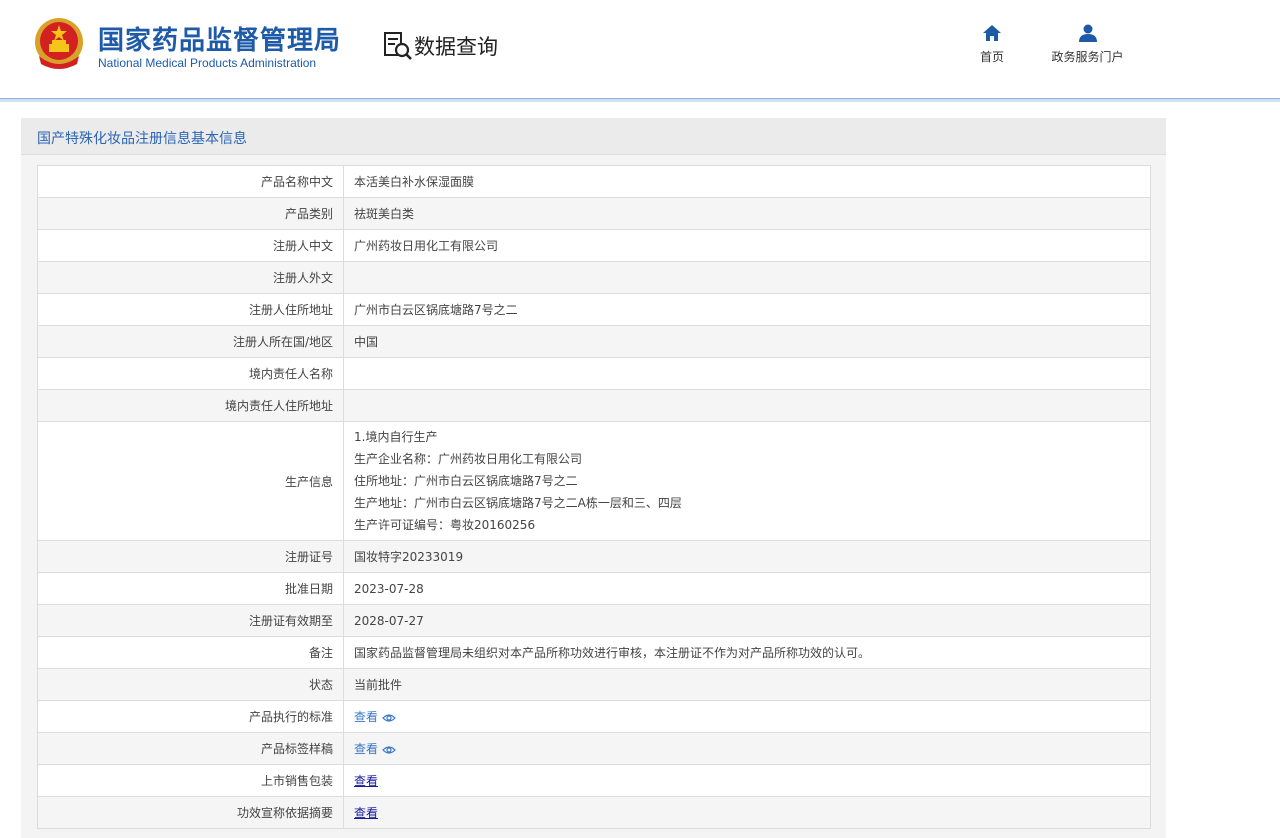  What do you see at coordinates (190, 748) in the screenshot?
I see `row-label: 产品标签样稿` at bounding box center [190, 748].